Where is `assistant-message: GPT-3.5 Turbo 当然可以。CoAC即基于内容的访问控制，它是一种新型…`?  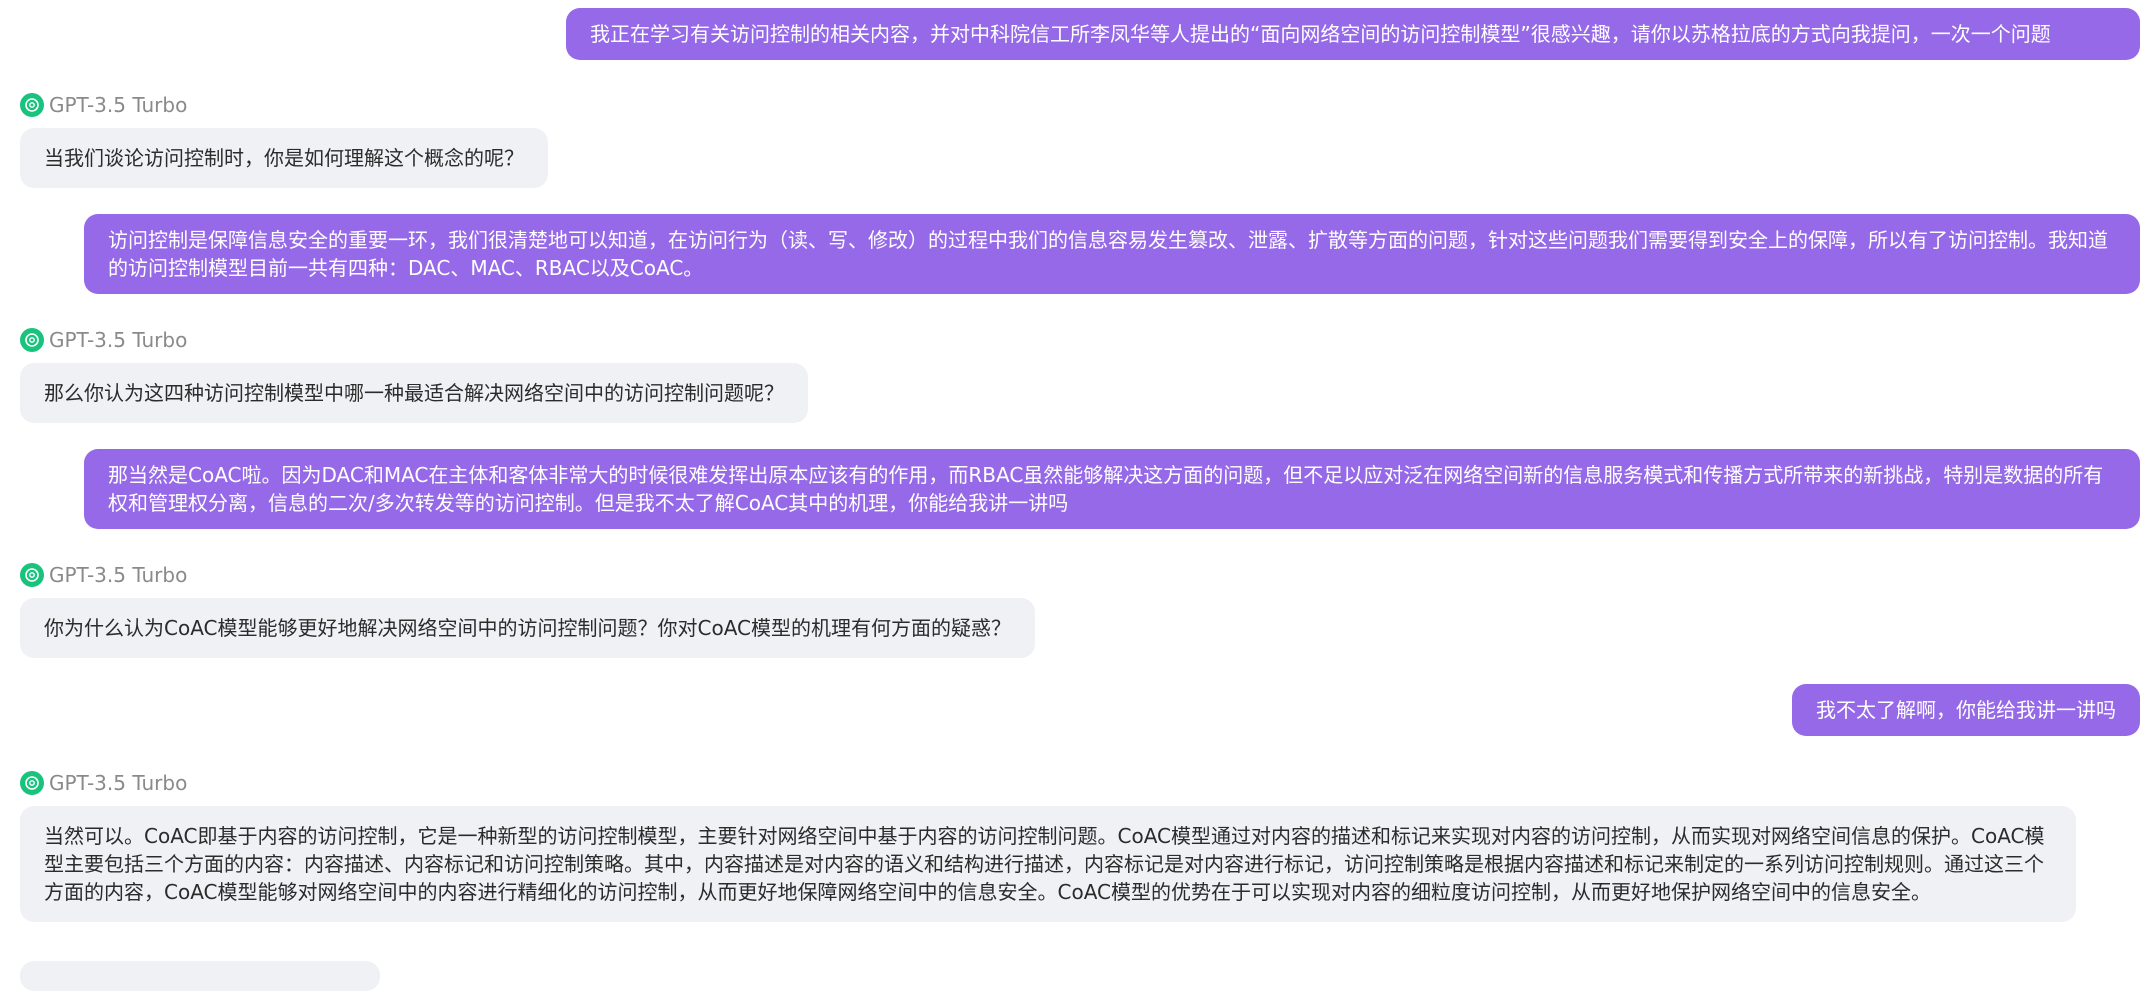 assistant-message: GPT-3.5 Turbo 当然可以。CoAC即基于内容的访问控制，它是一种新型… is located at coordinates (1048, 846).